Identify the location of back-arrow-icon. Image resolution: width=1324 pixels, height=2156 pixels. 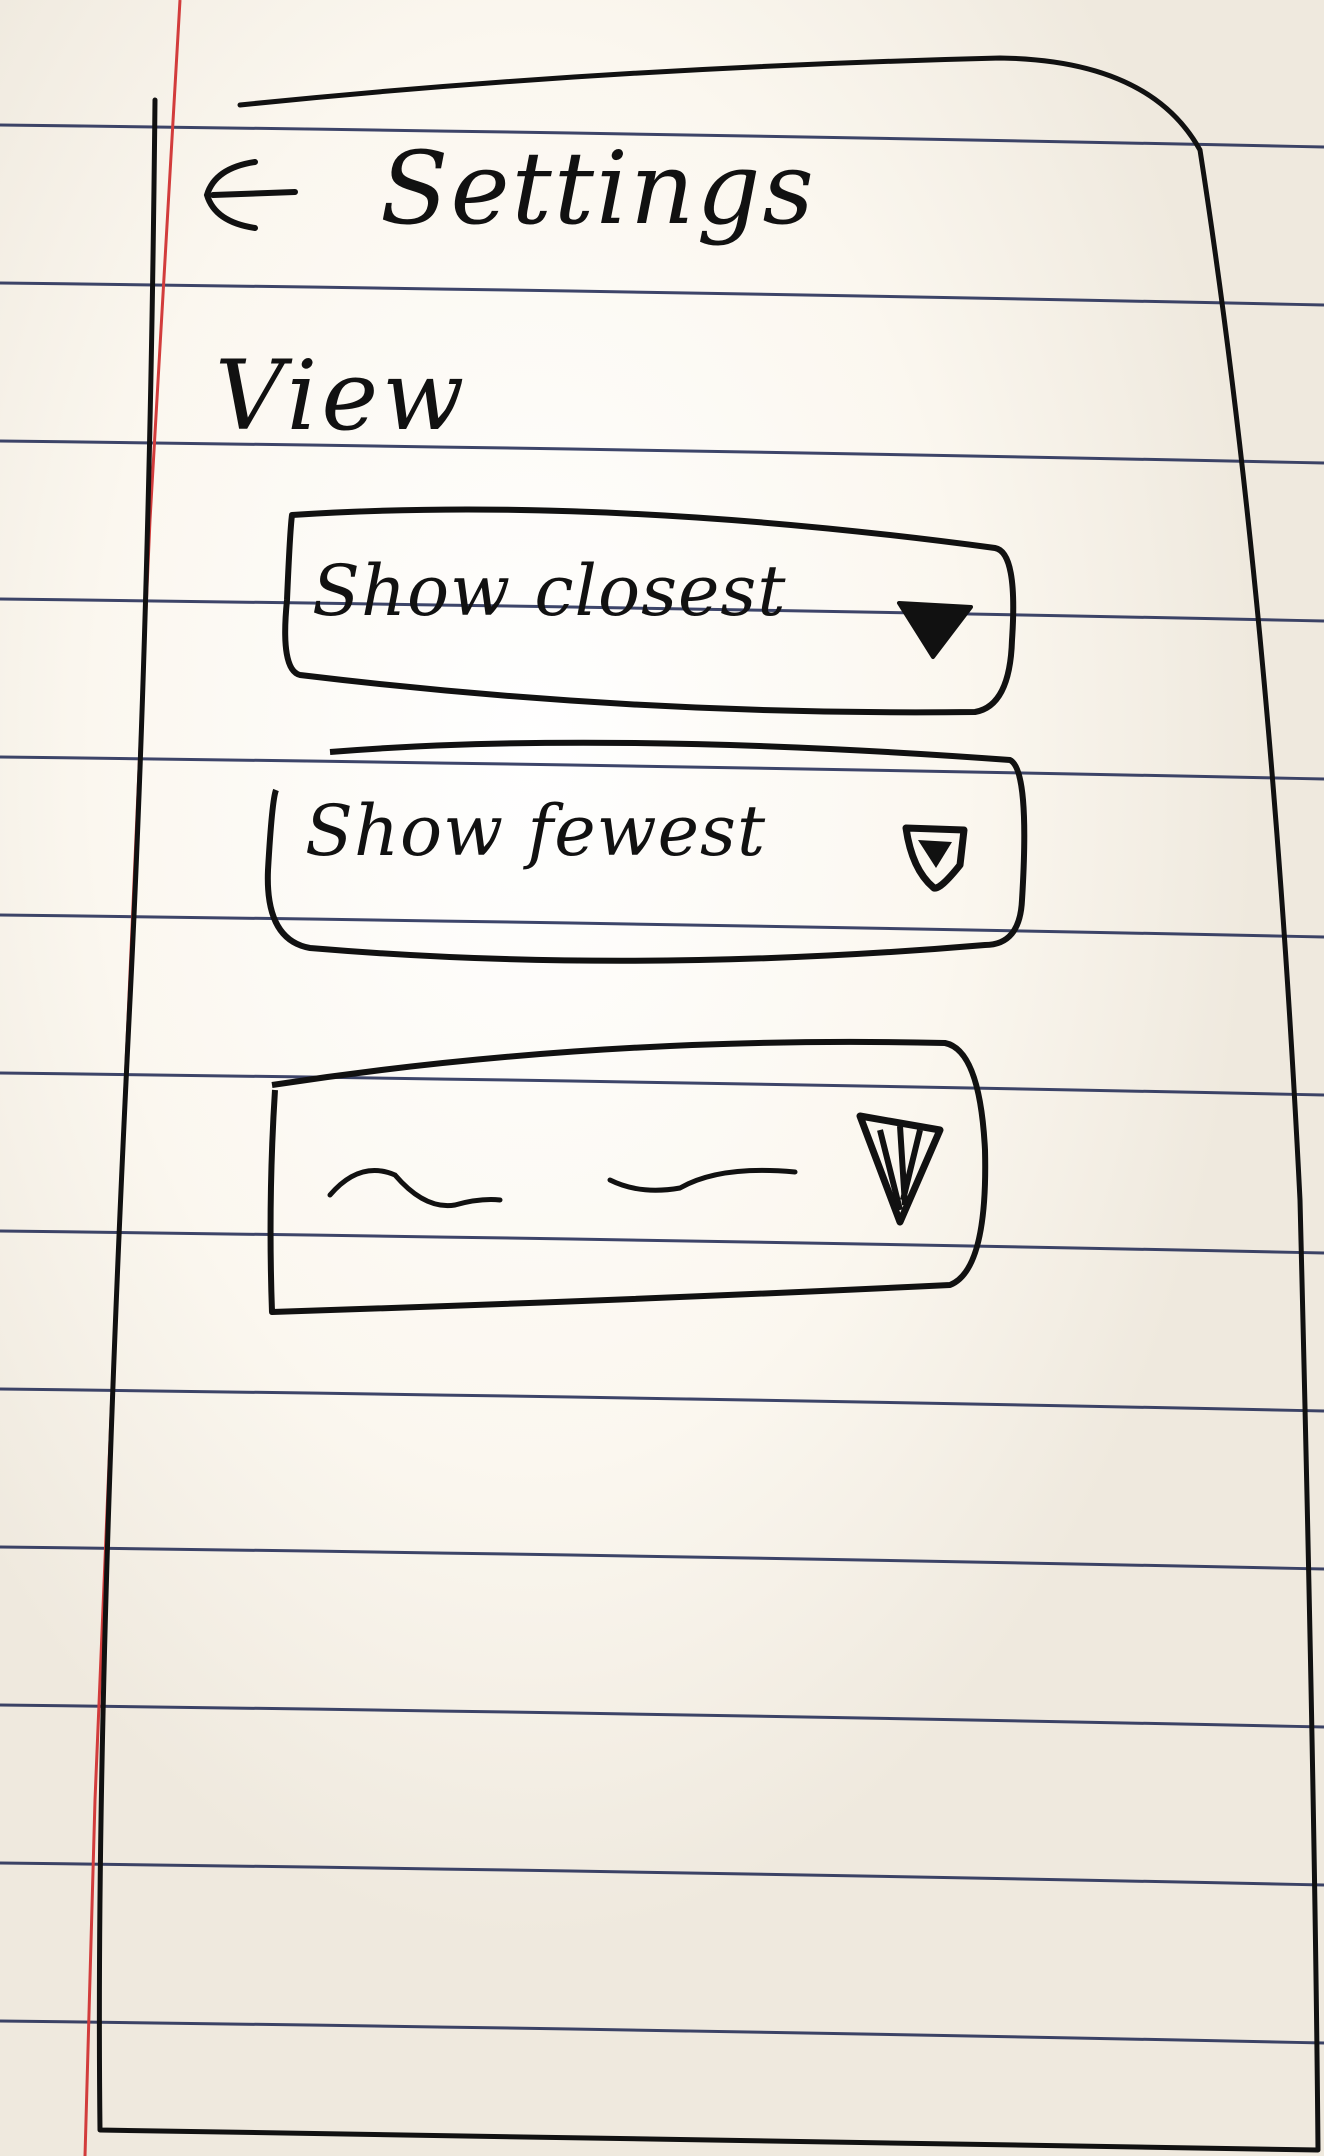
(250, 195).